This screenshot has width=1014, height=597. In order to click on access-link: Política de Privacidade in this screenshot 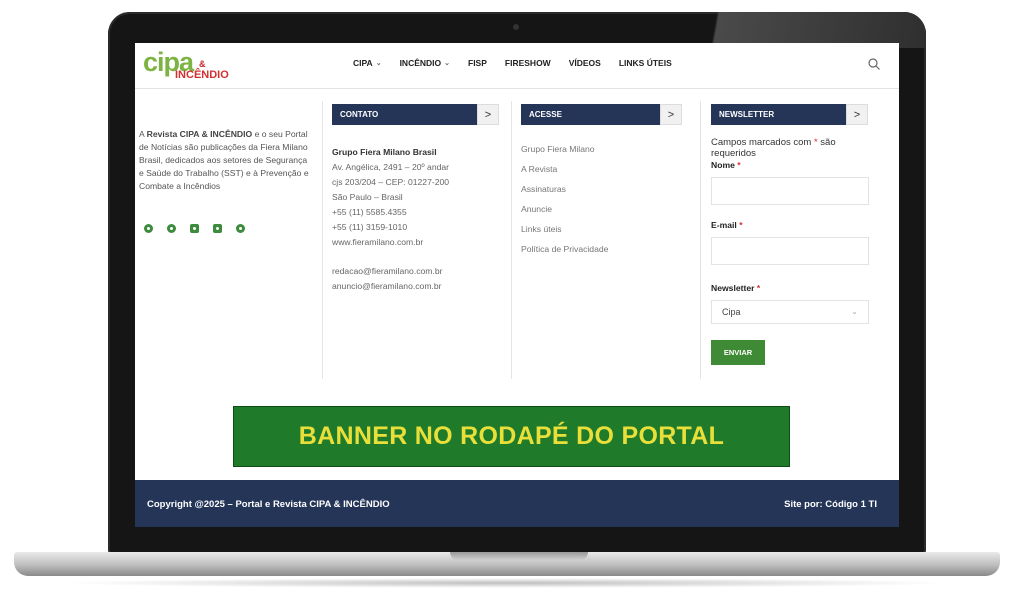, I will do `click(564, 249)`.